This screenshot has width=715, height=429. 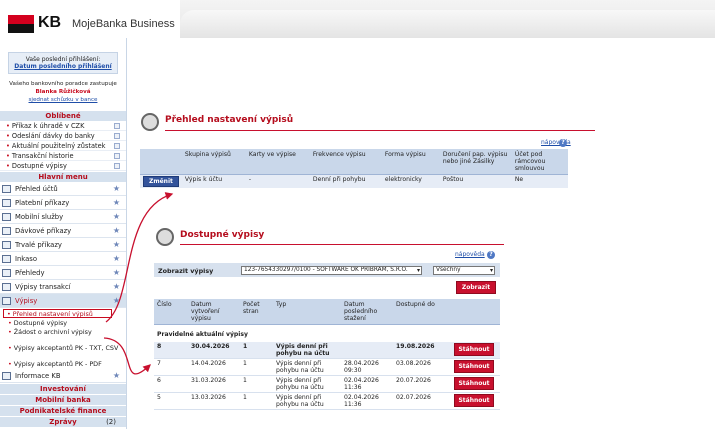 What do you see at coordinates (127, 356) in the screenshot?
I see `arrow-to-statements` at bounding box center [127, 356].